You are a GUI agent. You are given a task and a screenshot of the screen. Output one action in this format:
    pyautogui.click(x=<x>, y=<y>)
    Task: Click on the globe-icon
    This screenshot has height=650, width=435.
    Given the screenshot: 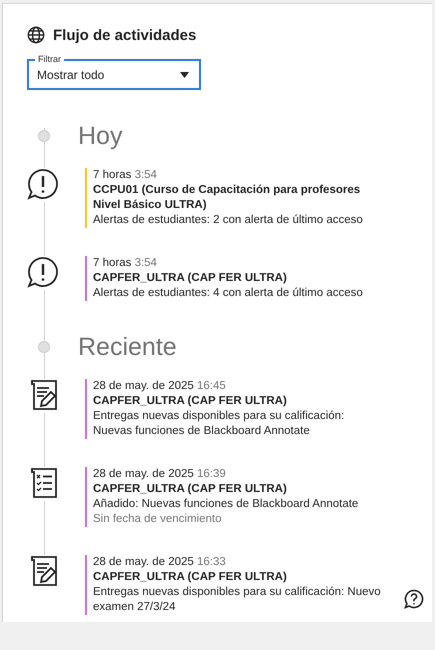 What is the action you would take?
    pyautogui.click(x=36, y=35)
    